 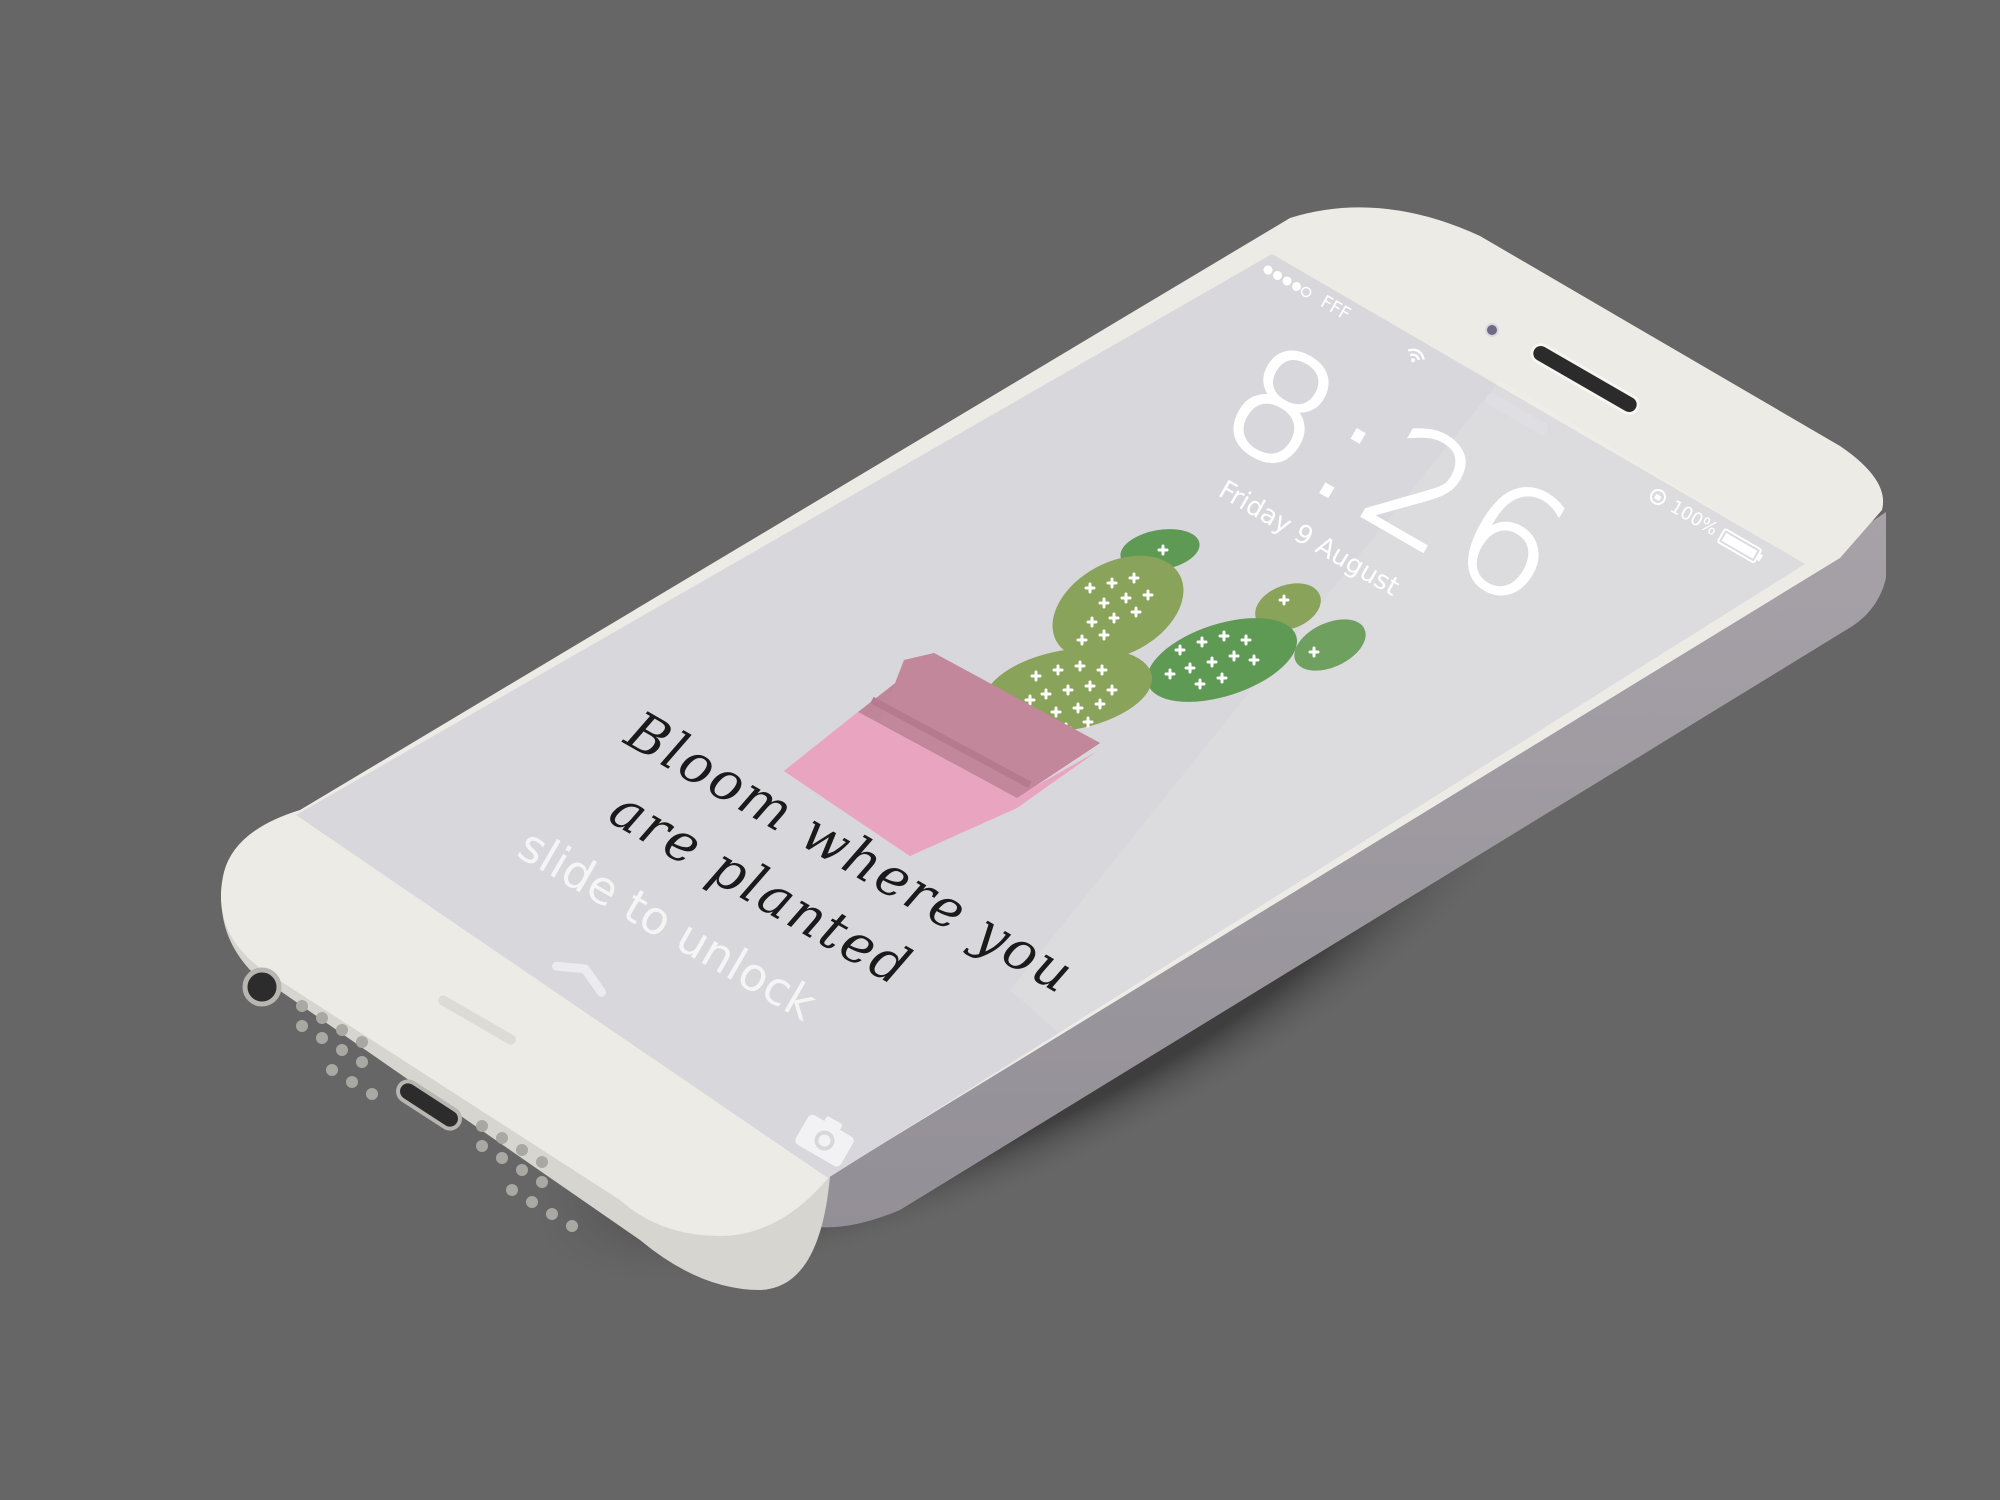 I want to click on headphone-jack, so click(x=262, y=987).